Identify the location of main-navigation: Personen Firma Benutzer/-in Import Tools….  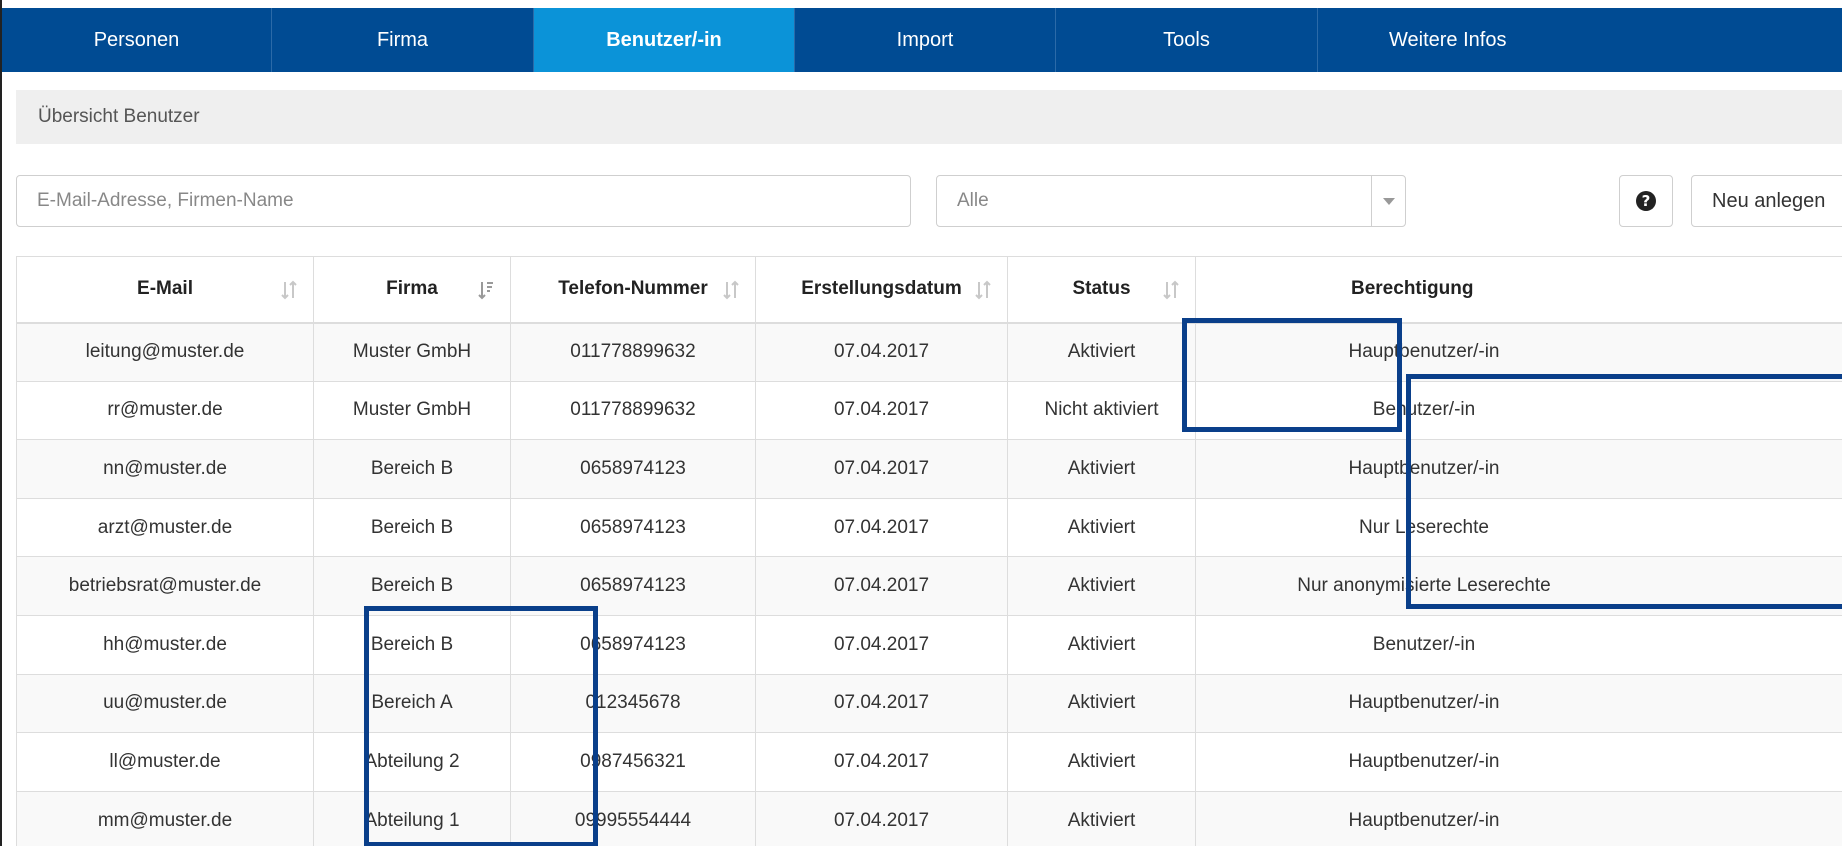
(922, 40).